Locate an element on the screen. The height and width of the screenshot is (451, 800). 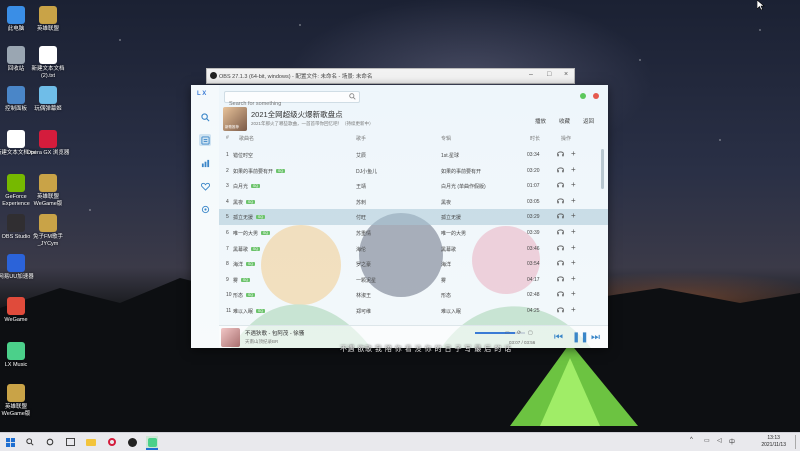
desktop-icon: 新建文本文档 (2).txt is located at coordinates (48, 63).